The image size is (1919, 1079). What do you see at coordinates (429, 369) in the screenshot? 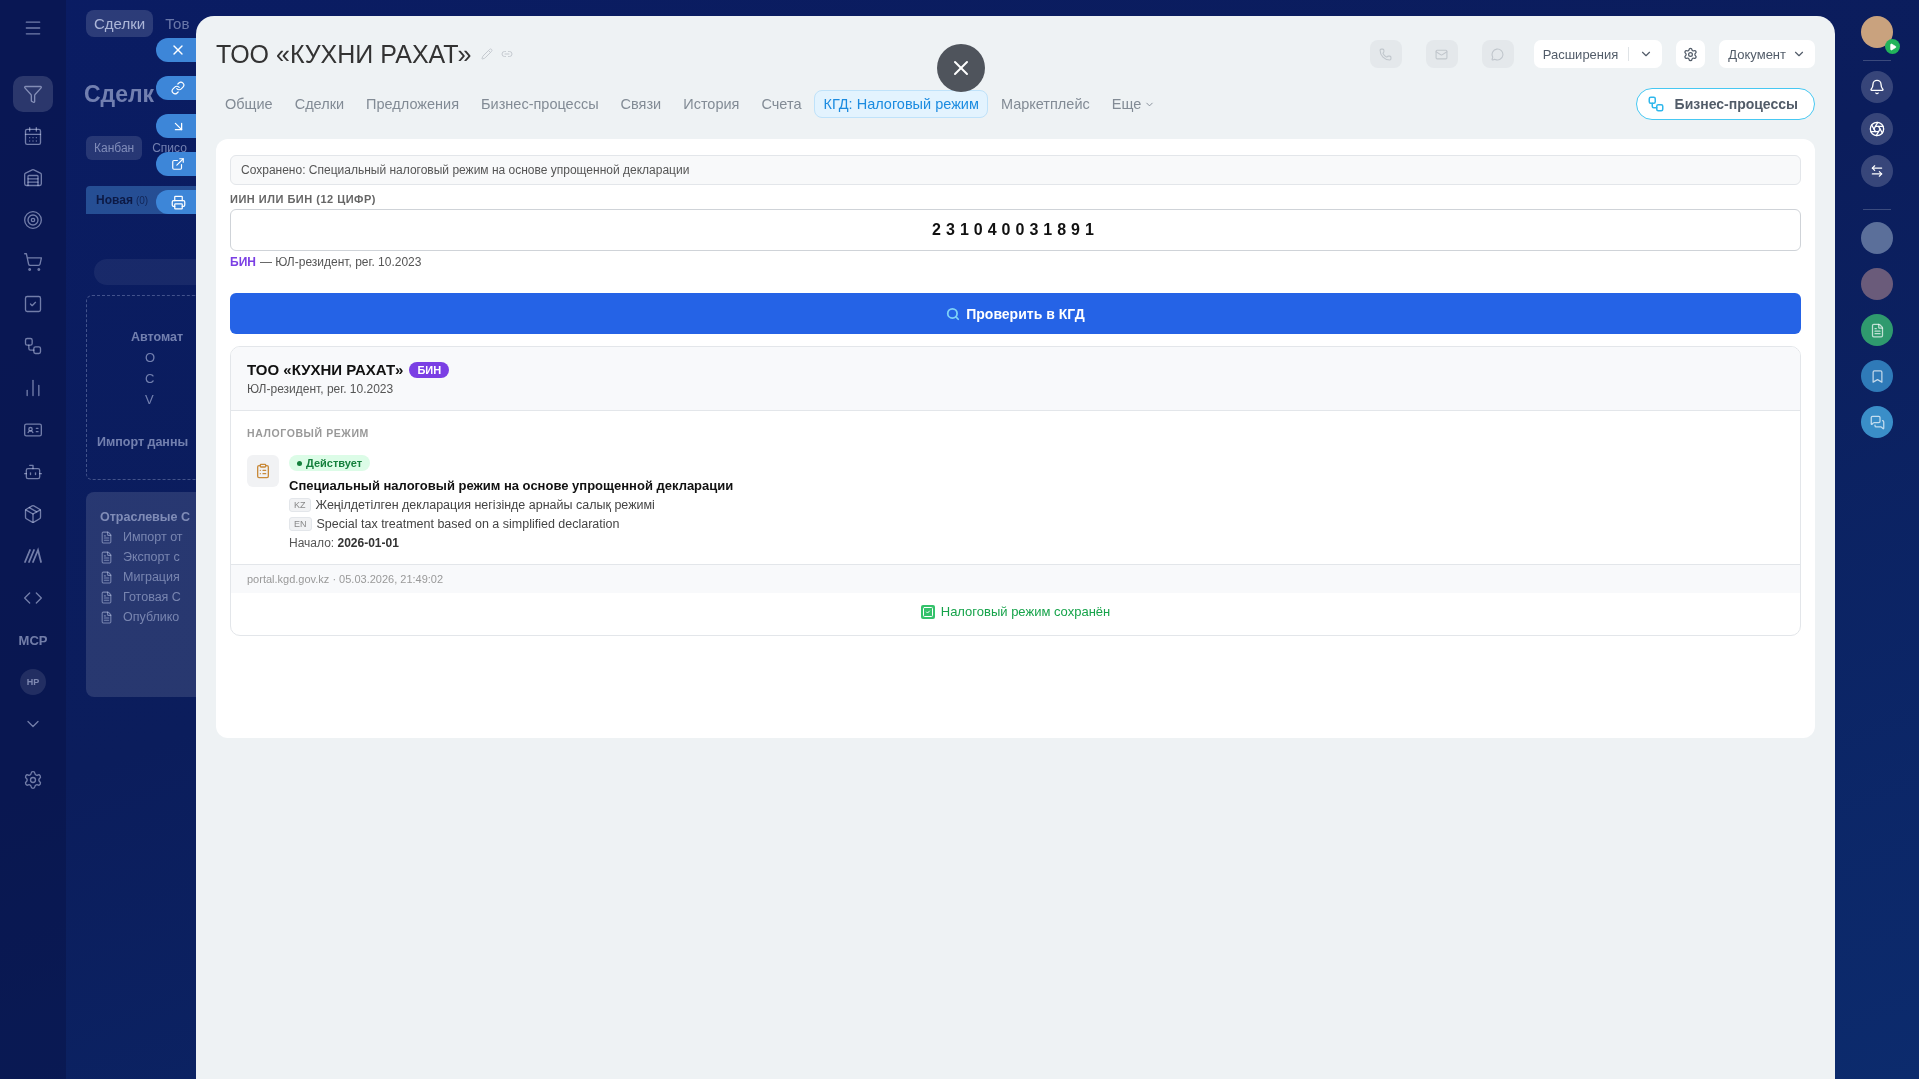
I see `bin-badge: БИН` at bounding box center [429, 369].